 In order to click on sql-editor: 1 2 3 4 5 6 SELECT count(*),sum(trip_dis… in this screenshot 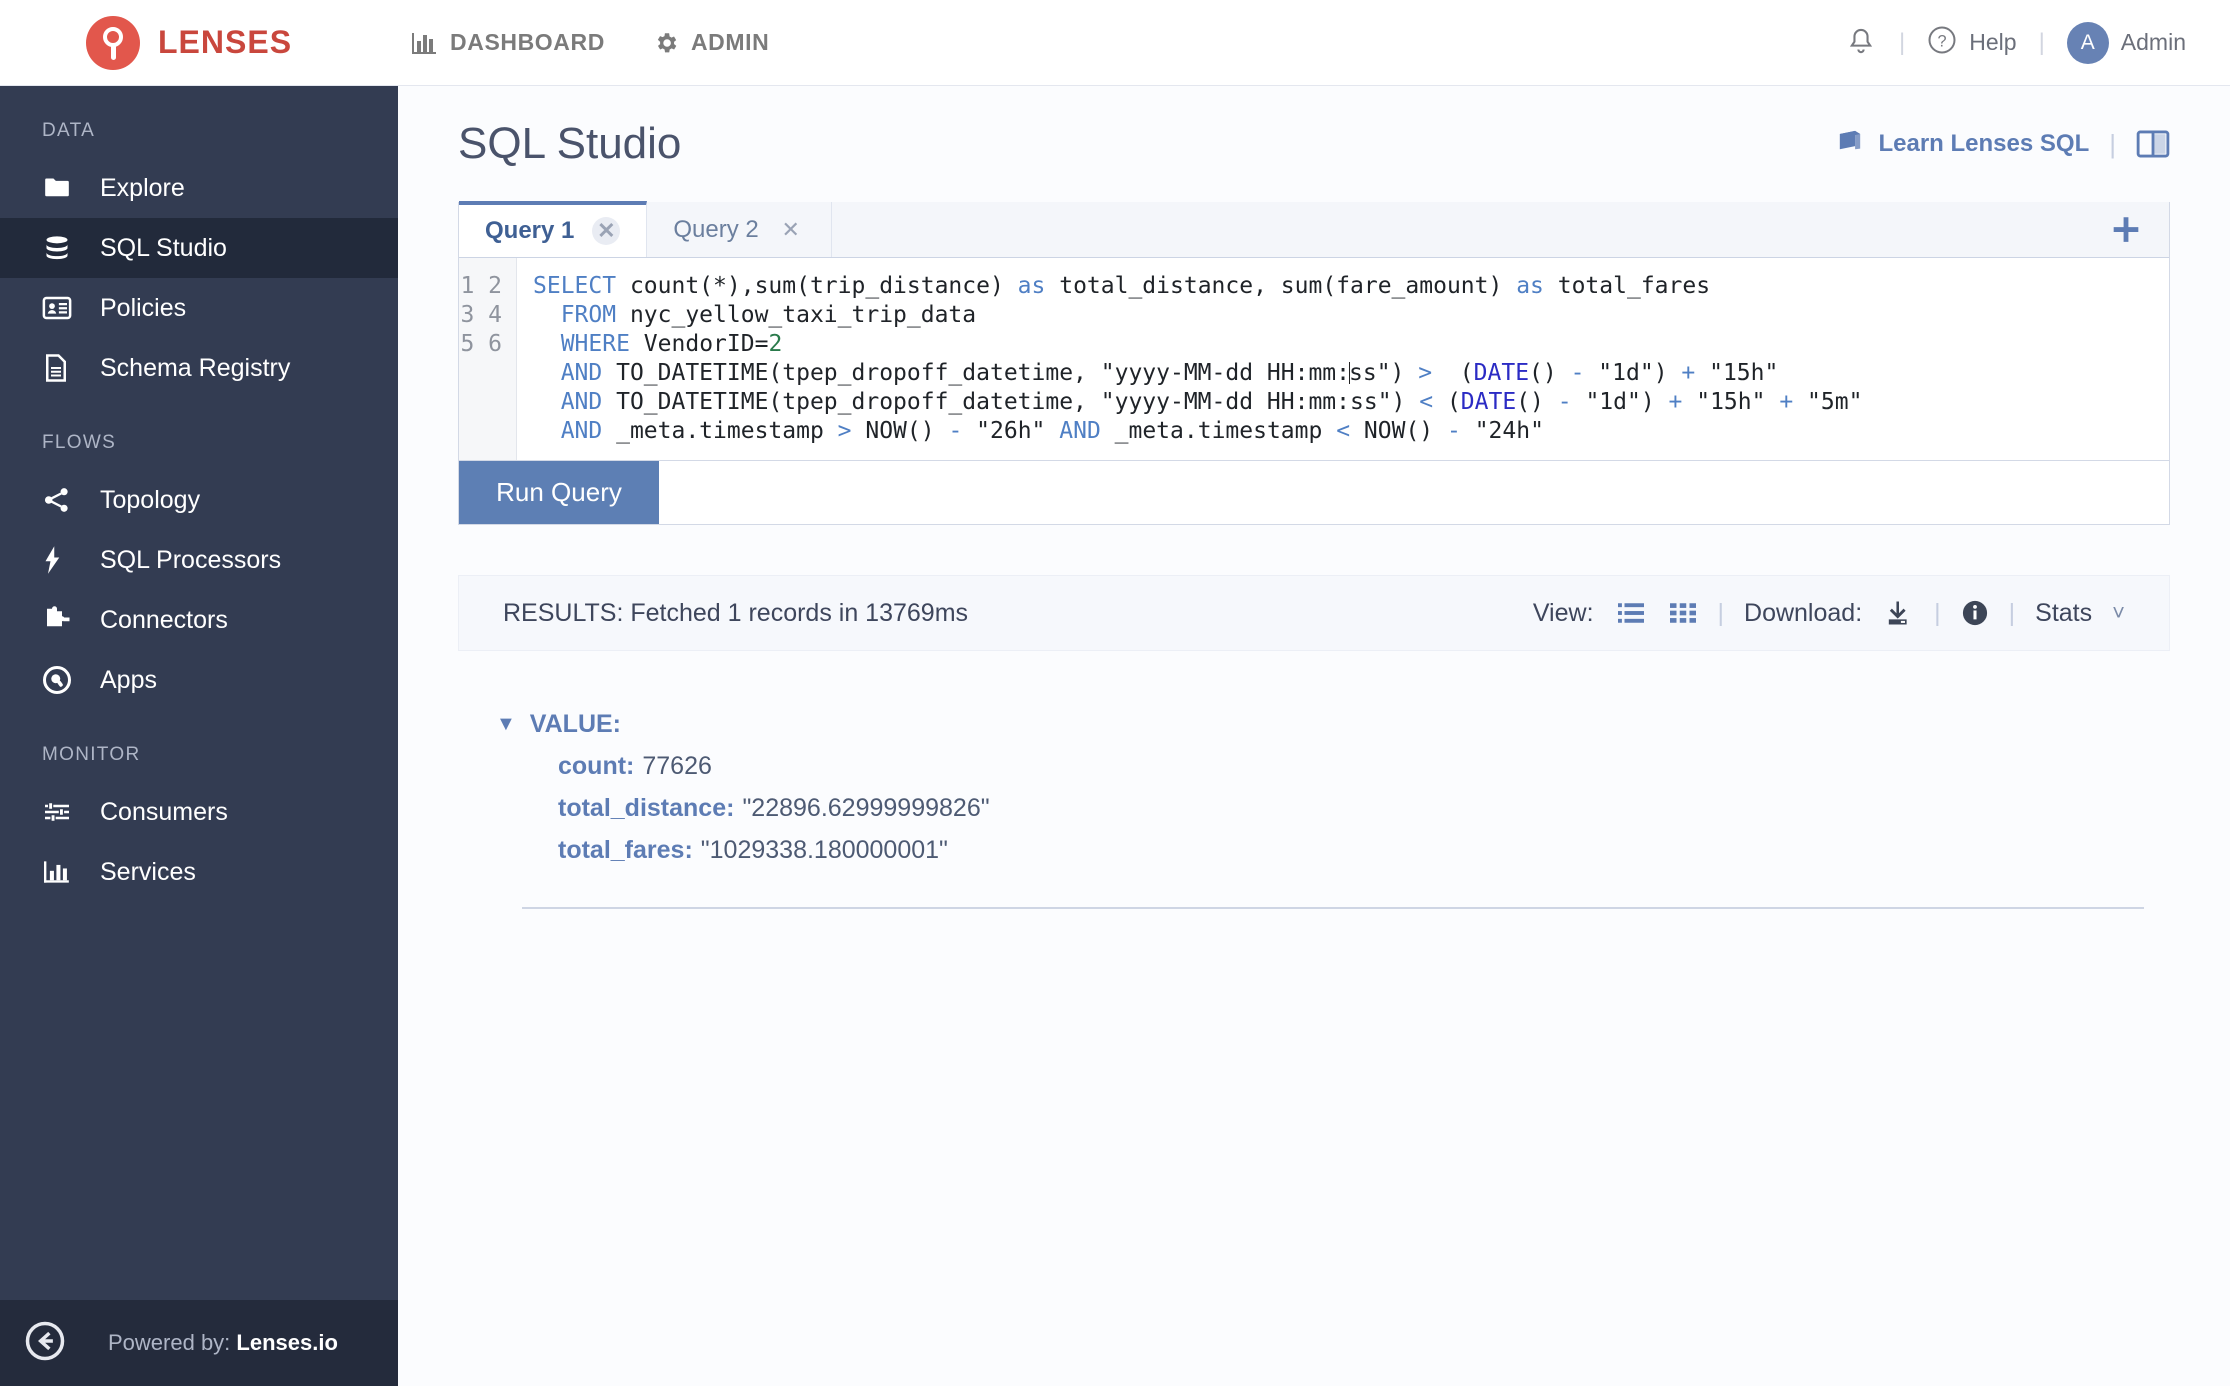, I will do `click(1314, 359)`.